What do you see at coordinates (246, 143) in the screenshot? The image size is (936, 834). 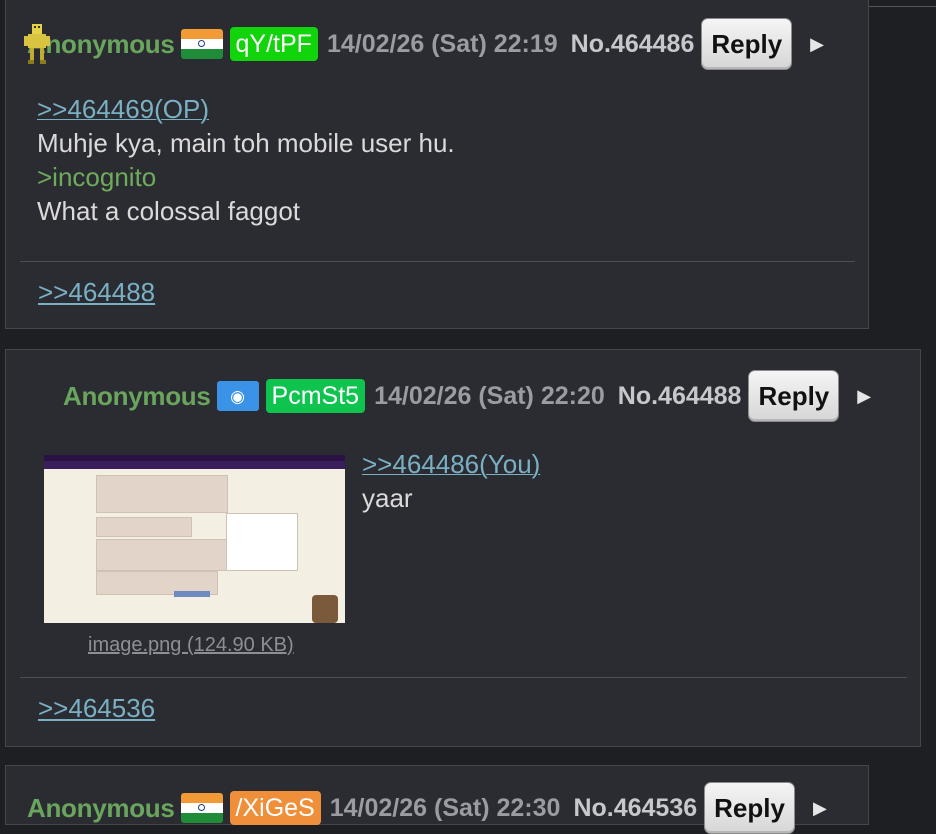 I see `post-text-line: Muhje kya, main toh mobile user hu.` at bounding box center [246, 143].